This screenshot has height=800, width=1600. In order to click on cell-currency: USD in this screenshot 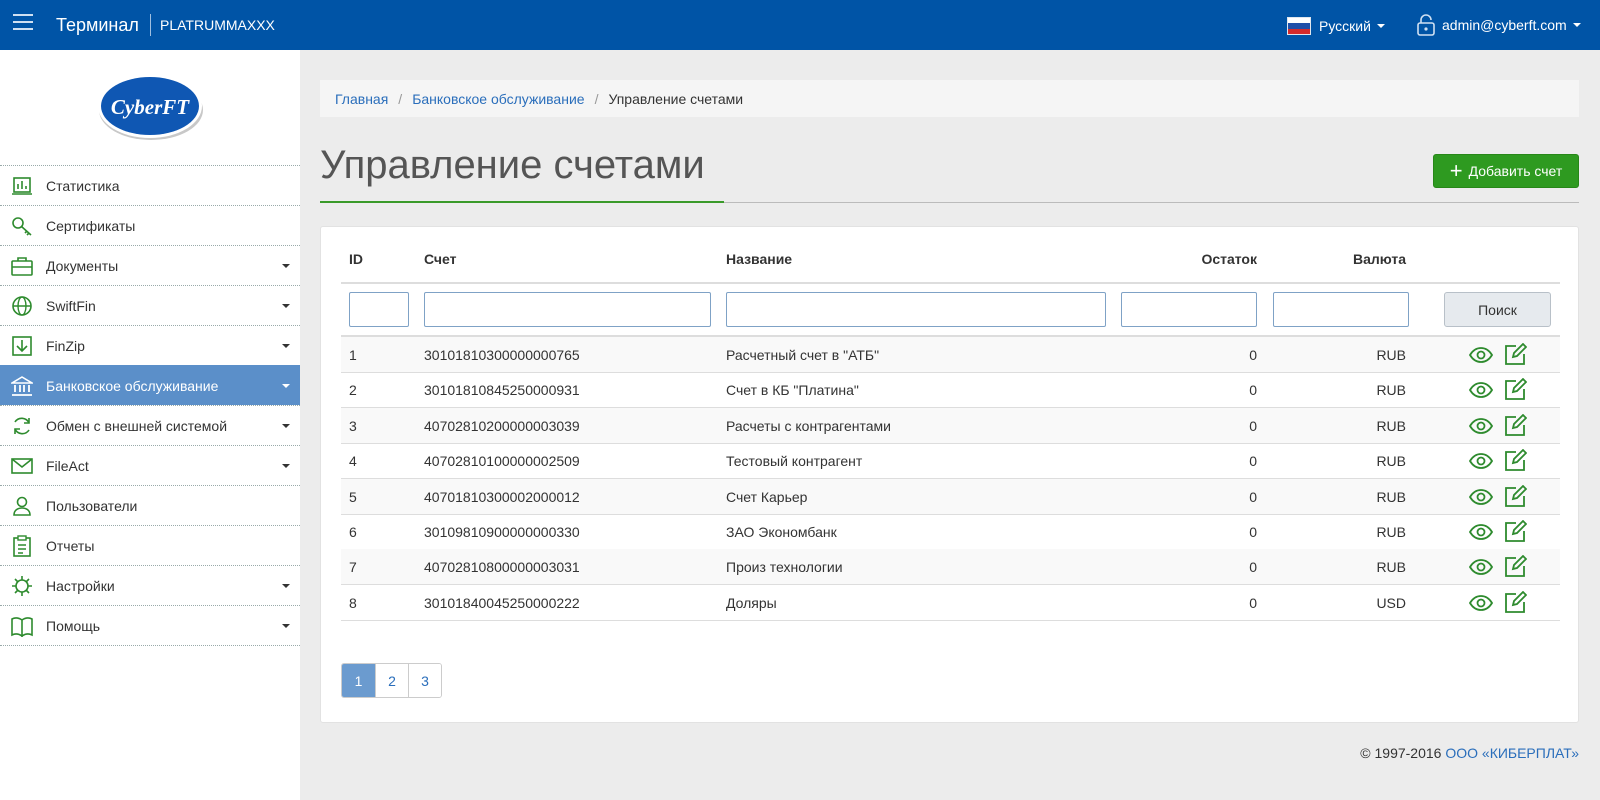, I will do `click(1391, 602)`.